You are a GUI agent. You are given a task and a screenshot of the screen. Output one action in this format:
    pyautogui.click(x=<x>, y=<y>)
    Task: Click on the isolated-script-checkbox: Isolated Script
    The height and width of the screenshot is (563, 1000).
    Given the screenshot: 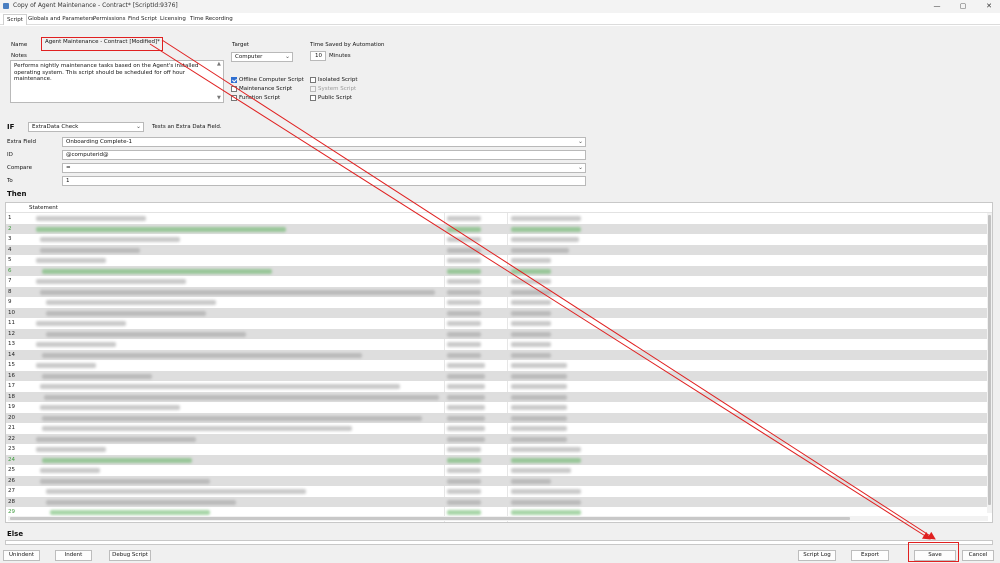 What is the action you would take?
    pyautogui.click(x=333, y=80)
    